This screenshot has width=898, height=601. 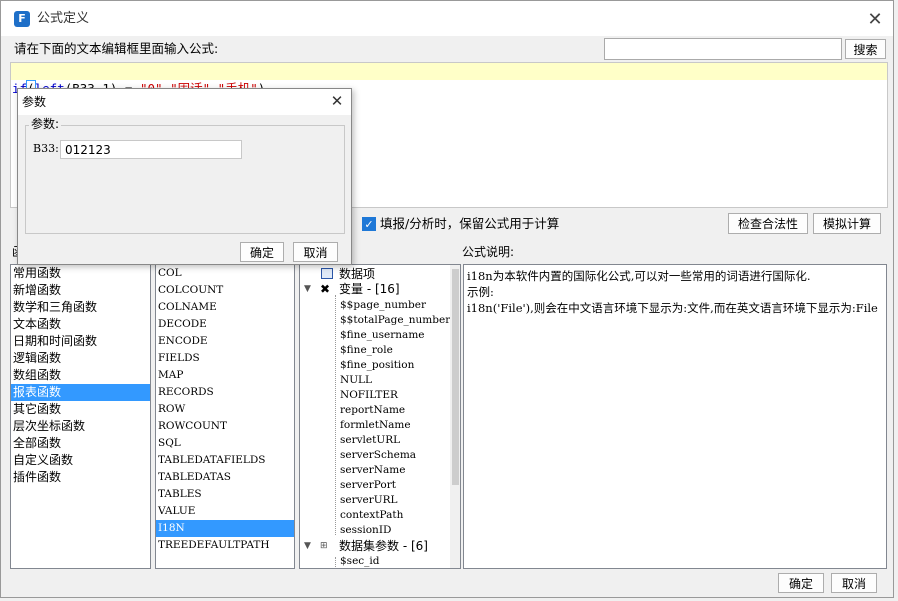 I want to click on category-item: 报表函数, so click(x=80, y=392).